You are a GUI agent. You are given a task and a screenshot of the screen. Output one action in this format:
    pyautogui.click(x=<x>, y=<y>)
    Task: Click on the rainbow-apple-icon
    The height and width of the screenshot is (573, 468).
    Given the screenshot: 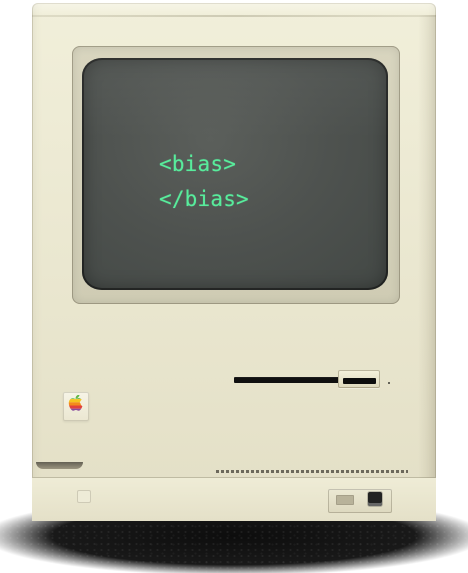 What is the action you would take?
    pyautogui.click(x=75, y=403)
    